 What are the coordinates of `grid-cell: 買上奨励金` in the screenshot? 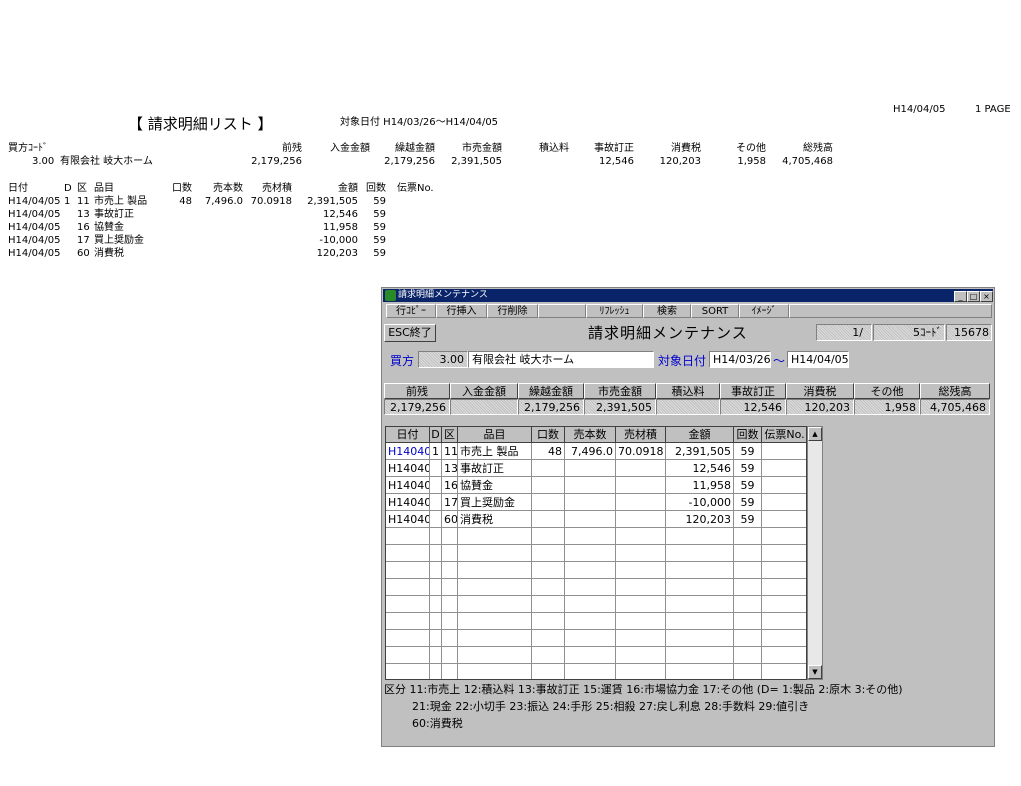 It's located at (495, 502).